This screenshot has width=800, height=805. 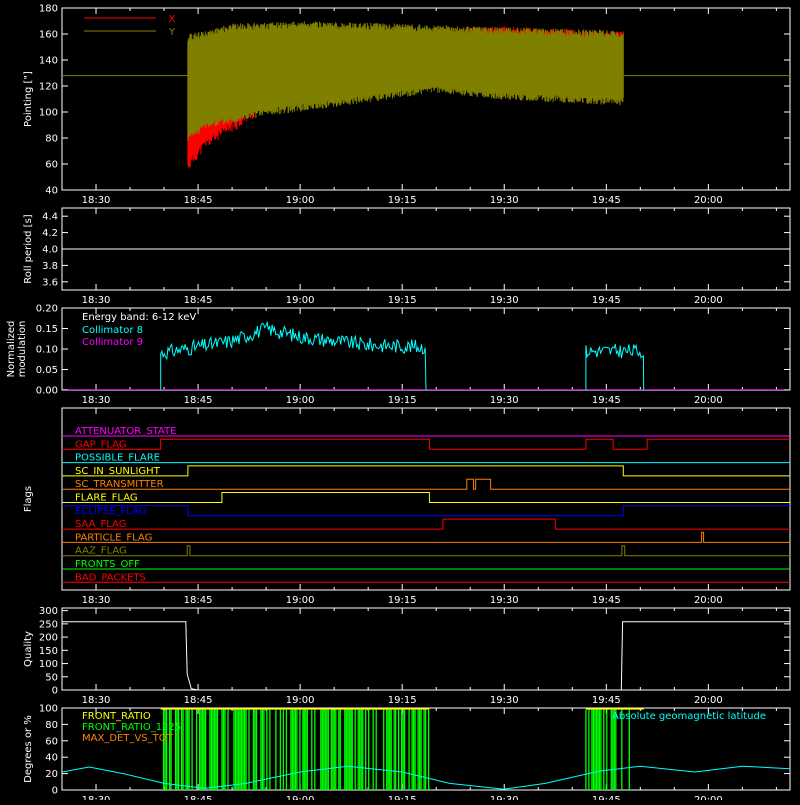 What do you see at coordinates (28, 649) in the screenshot?
I see `y-axis-label: Quality` at bounding box center [28, 649].